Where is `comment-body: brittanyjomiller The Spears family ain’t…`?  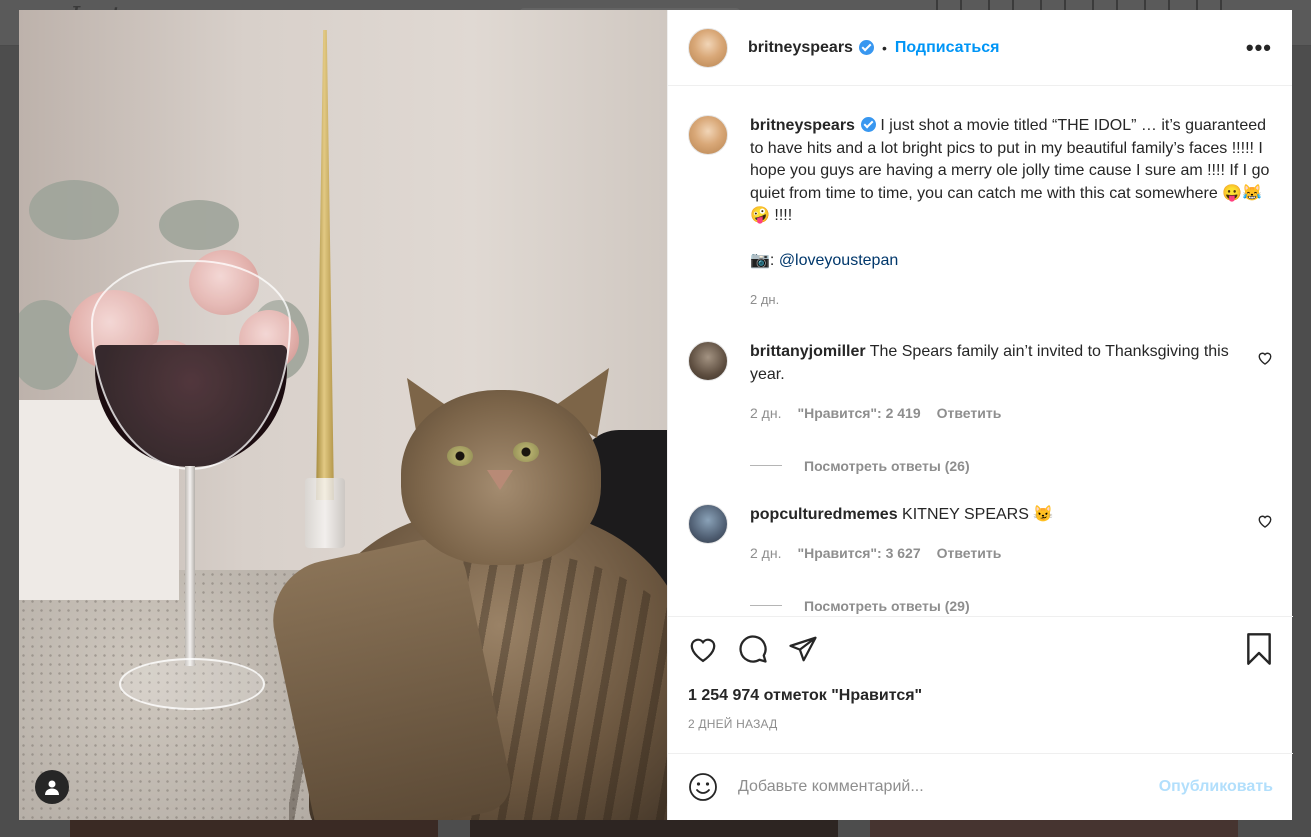 comment-body: brittanyjomiller The Spears family ain’t… is located at coordinates (995, 383).